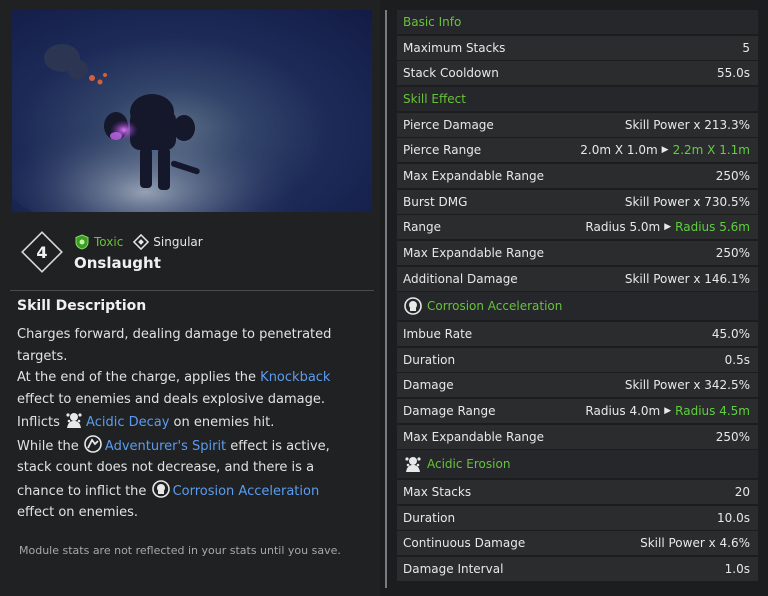 The image size is (768, 596). What do you see at coordinates (577, 334) in the screenshot?
I see `stat-row-imbue-rate: Imbue Rate 45.0%` at bounding box center [577, 334].